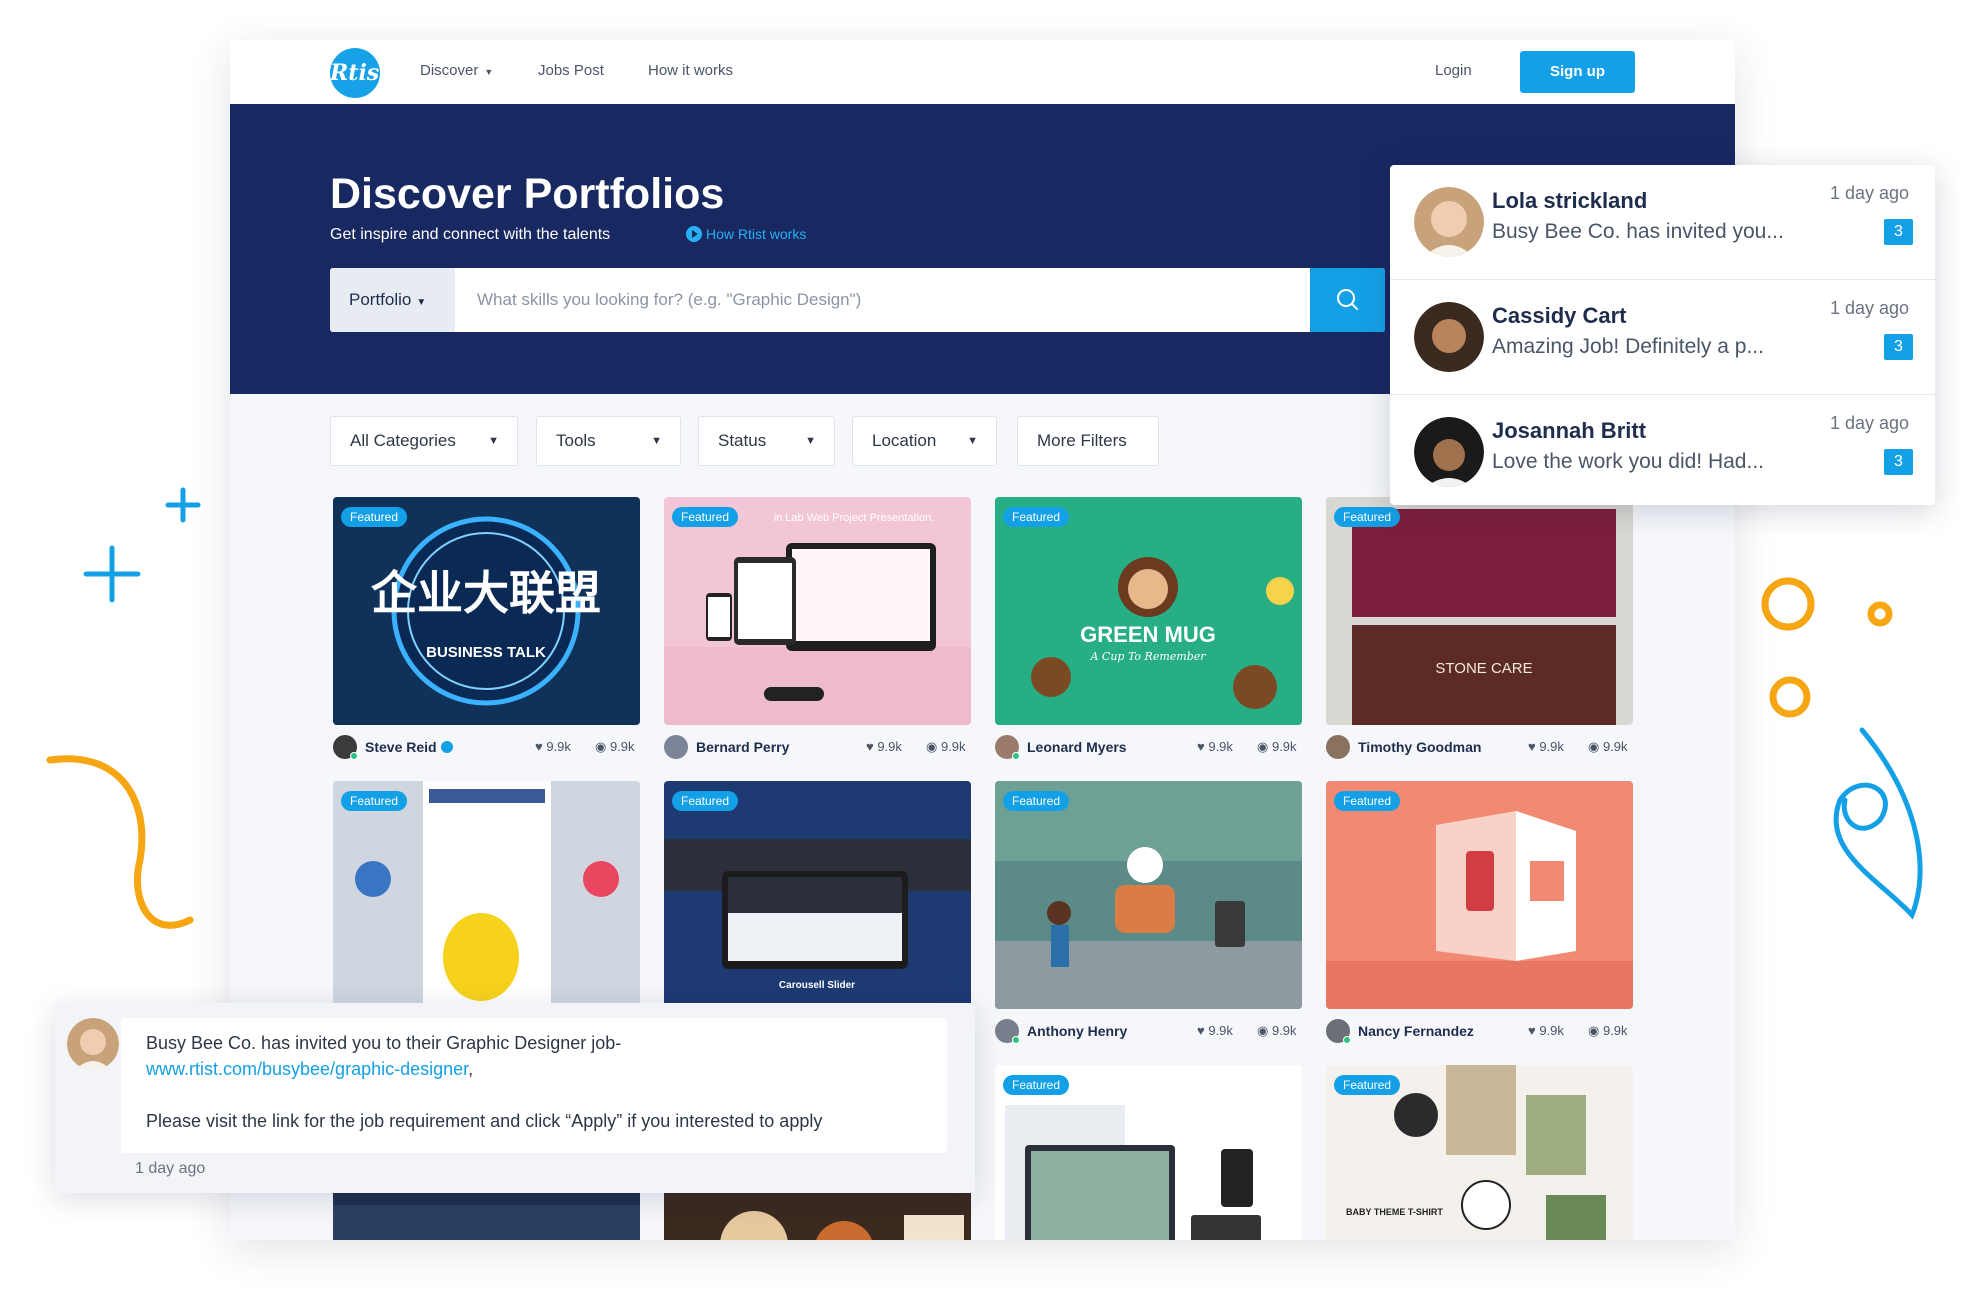 This screenshot has width=1973, height=1293. I want to click on card-image-label: BABY THEME T-SHIRT, so click(1394, 1212).